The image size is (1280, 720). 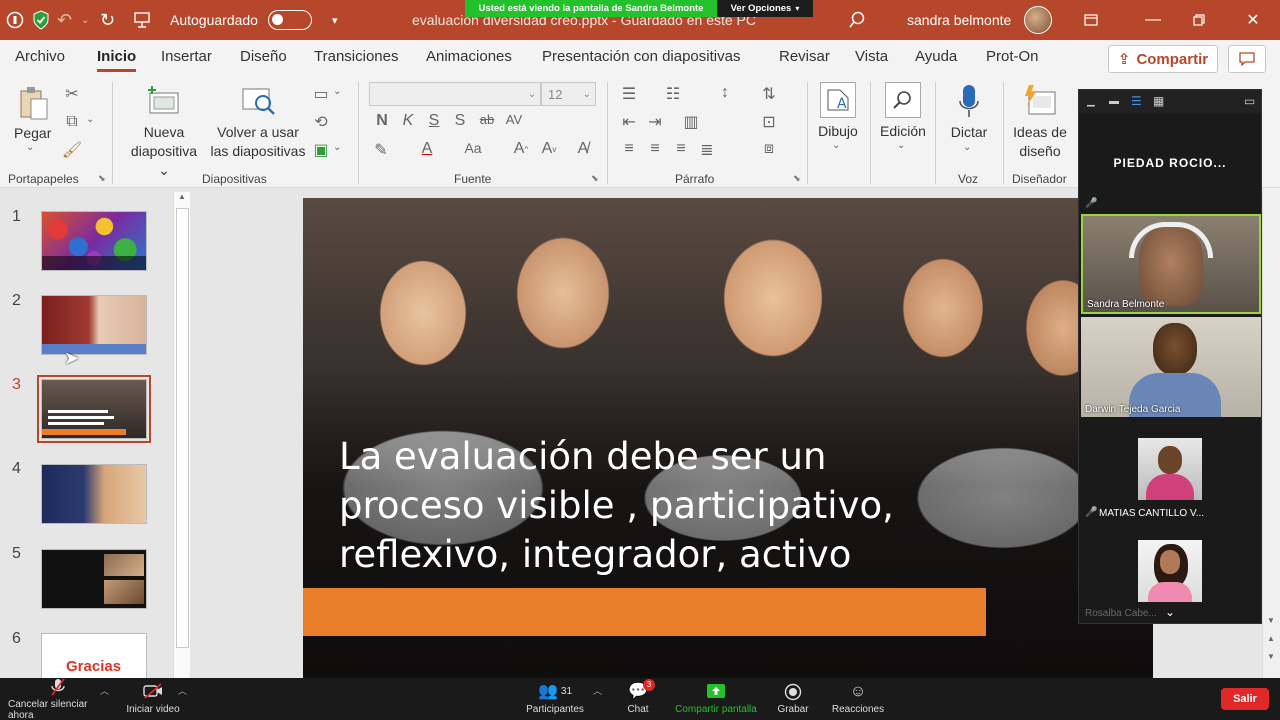 What do you see at coordinates (857, 20) in the screenshot?
I see `search-icon` at bounding box center [857, 20].